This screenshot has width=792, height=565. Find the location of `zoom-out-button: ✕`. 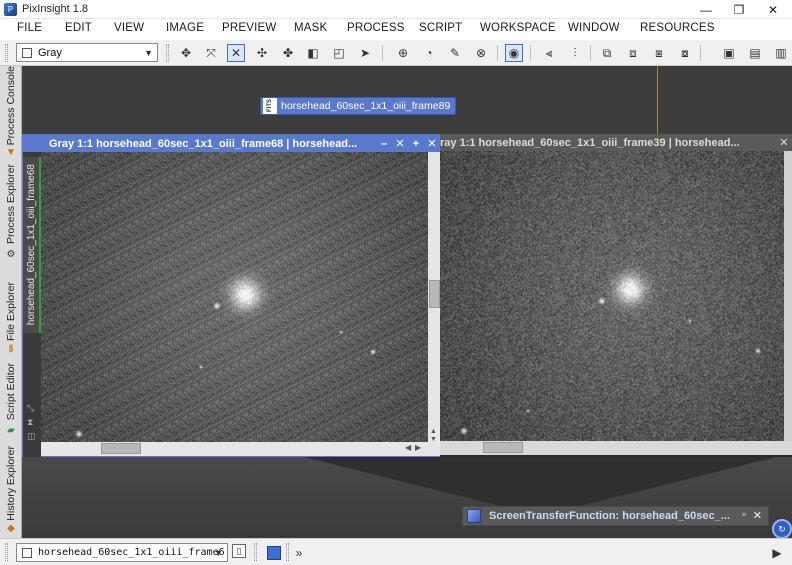

zoom-out-button: ✕ is located at coordinates (236, 53).